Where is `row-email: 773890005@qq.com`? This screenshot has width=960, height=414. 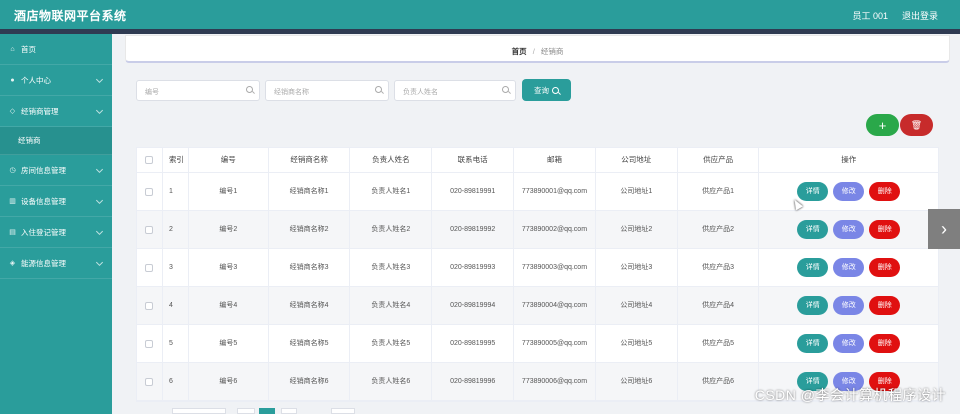
row-email: 773890005@qq.com is located at coordinates (555, 343).